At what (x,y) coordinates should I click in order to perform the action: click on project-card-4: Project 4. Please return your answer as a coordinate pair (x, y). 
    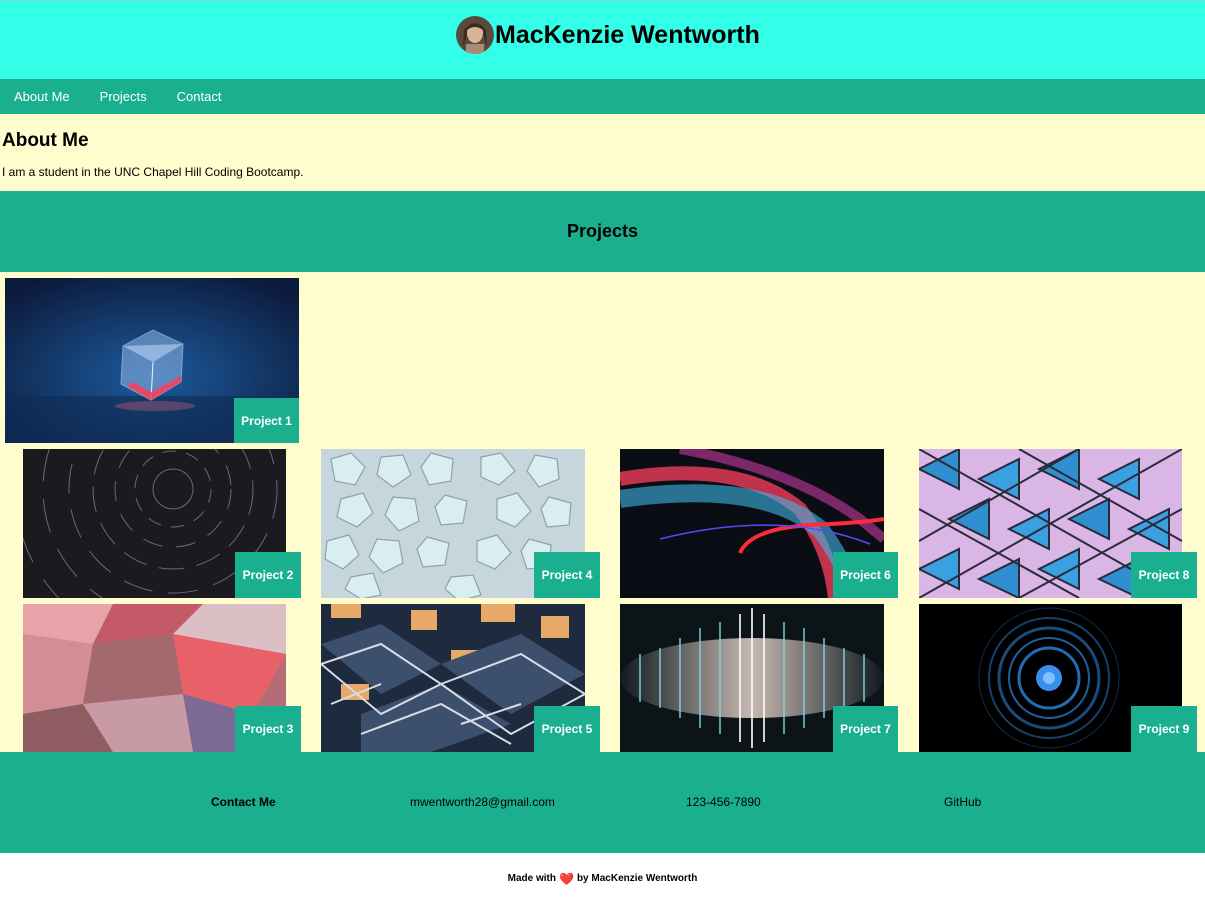
    Looking at the image, I should click on (460, 523).